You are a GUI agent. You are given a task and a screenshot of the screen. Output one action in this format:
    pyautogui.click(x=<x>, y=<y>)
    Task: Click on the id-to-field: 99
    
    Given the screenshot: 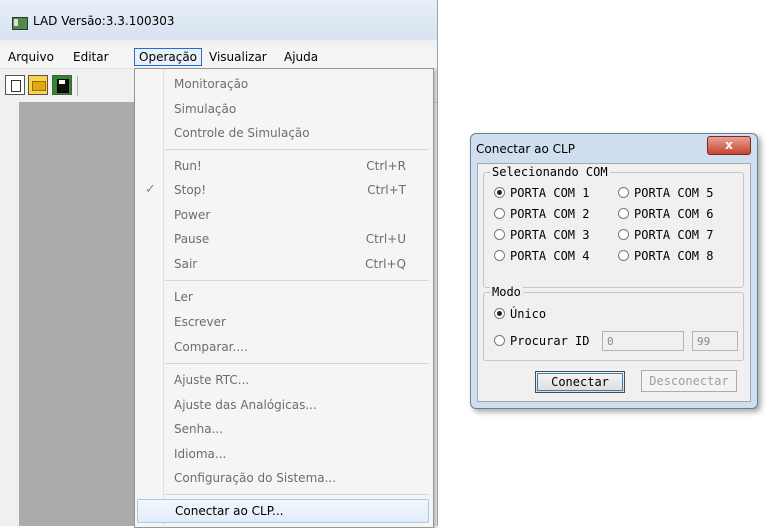 What is the action you would take?
    pyautogui.click(x=715, y=341)
    